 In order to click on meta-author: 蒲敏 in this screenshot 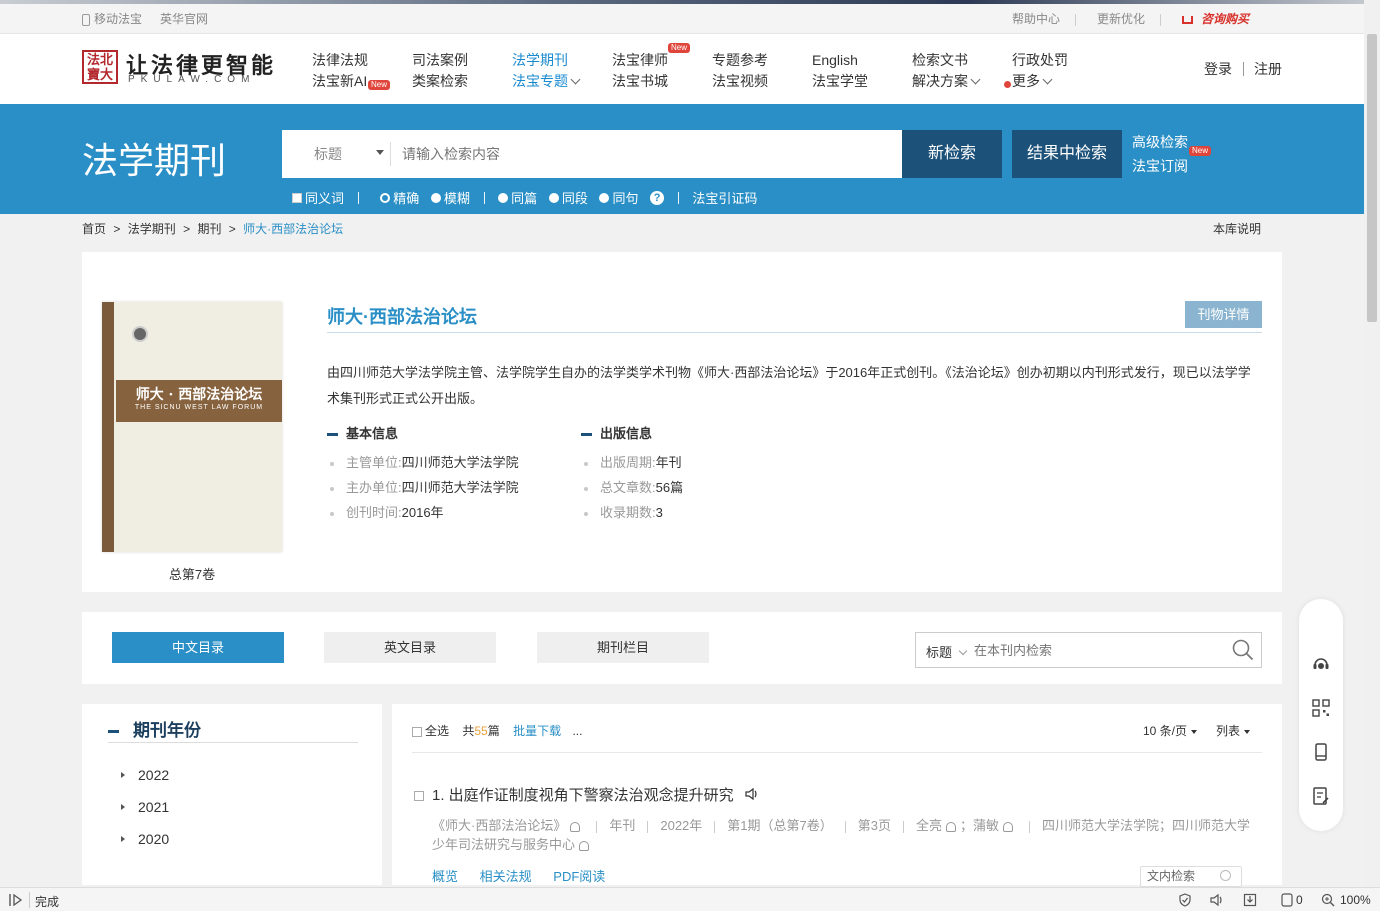, I will do `click(986, 825)`.